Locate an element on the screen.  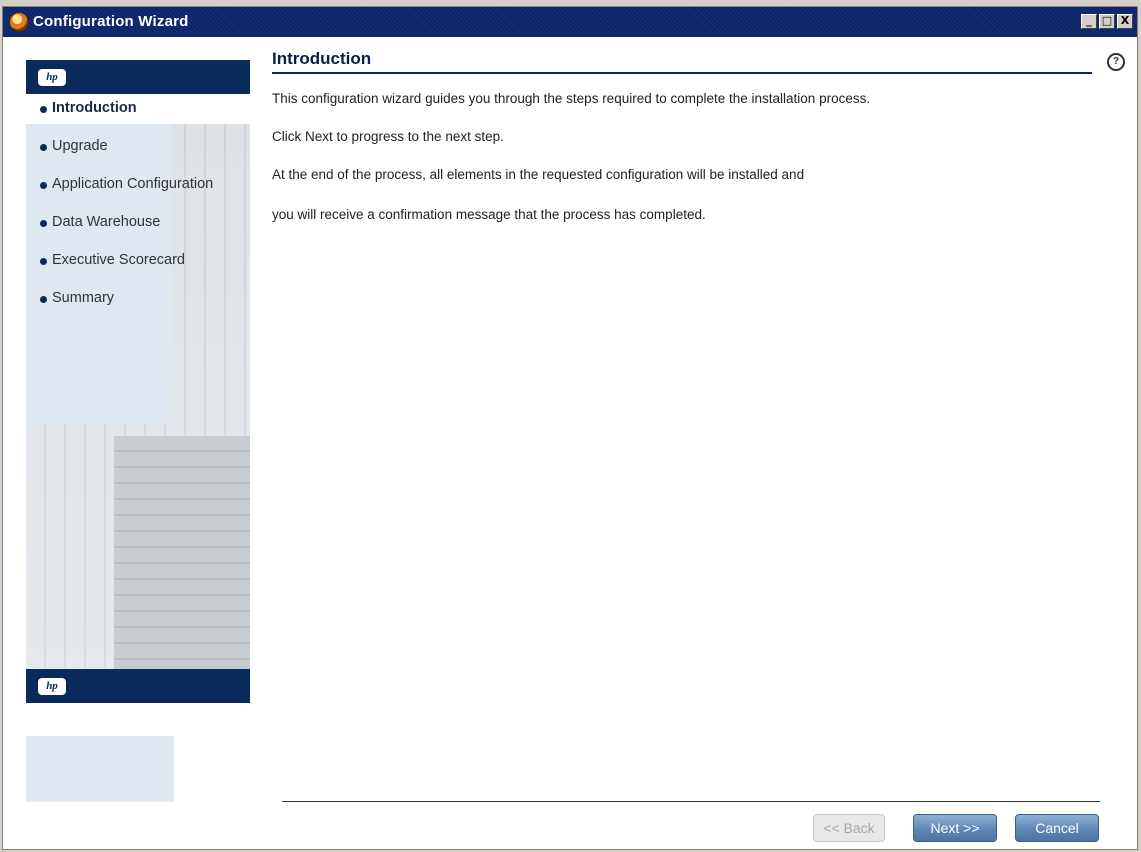
step-label: Introduction is located at coordinates (94, 108).